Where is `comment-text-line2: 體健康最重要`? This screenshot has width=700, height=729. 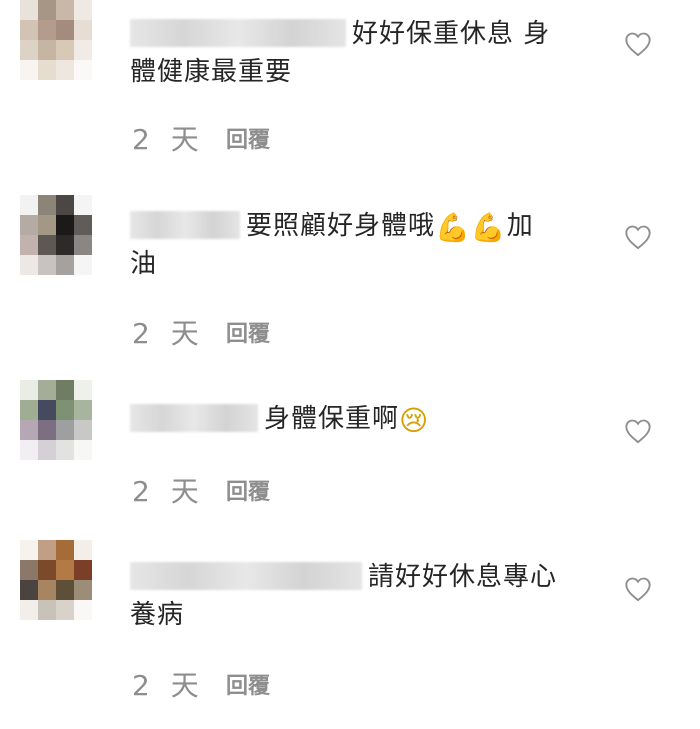
comment-text-line2: 體健康最重要 is located at coordinates (211, 72).